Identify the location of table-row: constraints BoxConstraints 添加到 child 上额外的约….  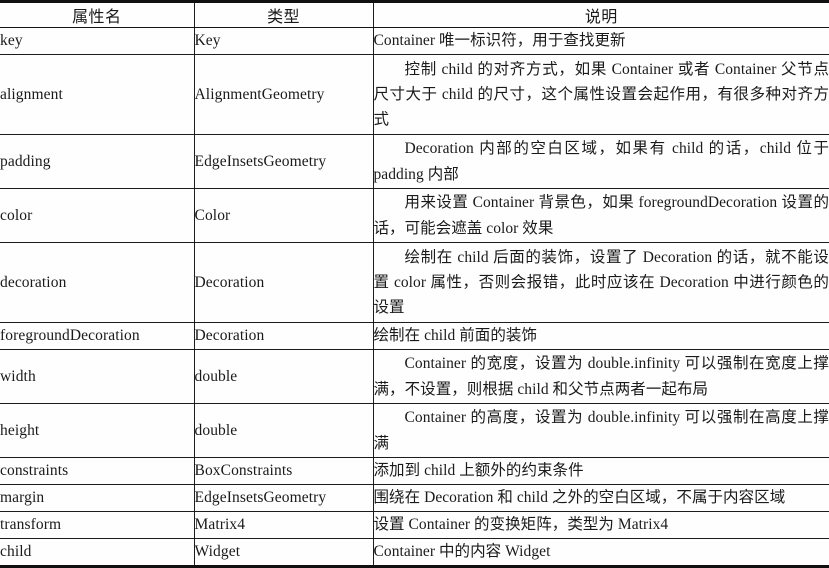
(414, 471).